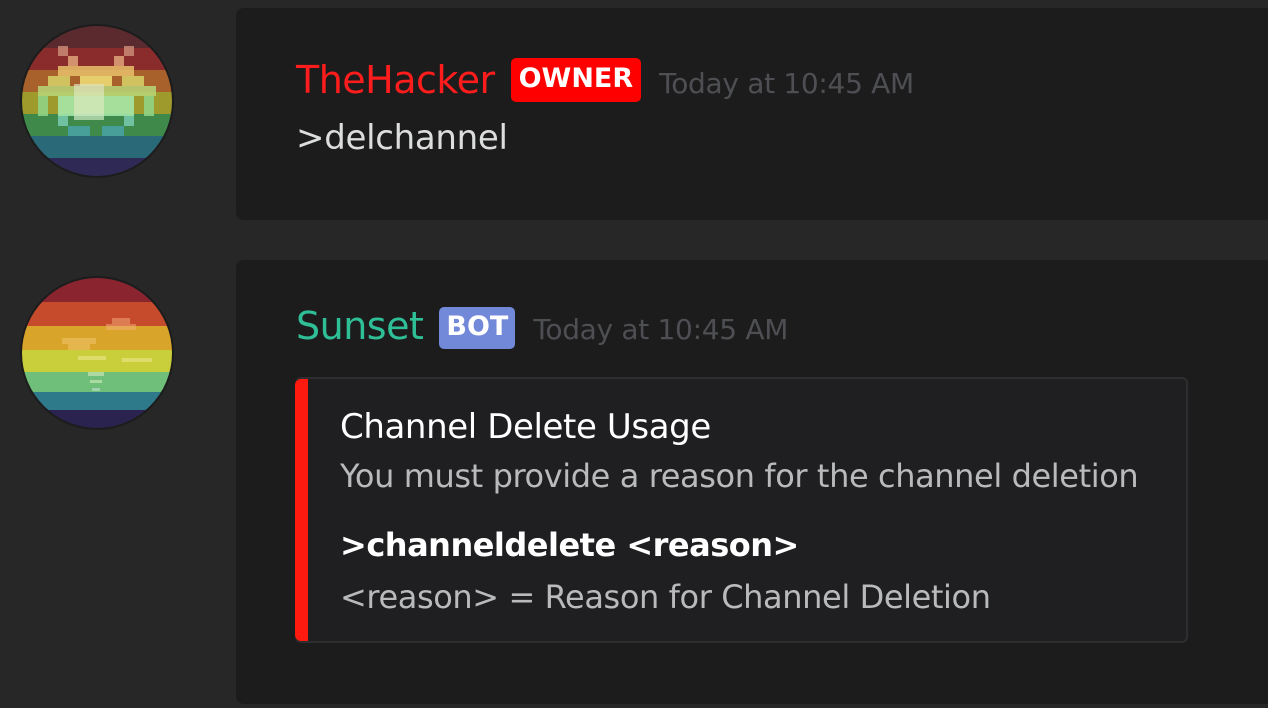 This screenshot has width=1268, height=708. What do you see at coordinates (402, 138) in the screenshot?
I see `message-content: >delchannel` at bounding box center [402, 138].